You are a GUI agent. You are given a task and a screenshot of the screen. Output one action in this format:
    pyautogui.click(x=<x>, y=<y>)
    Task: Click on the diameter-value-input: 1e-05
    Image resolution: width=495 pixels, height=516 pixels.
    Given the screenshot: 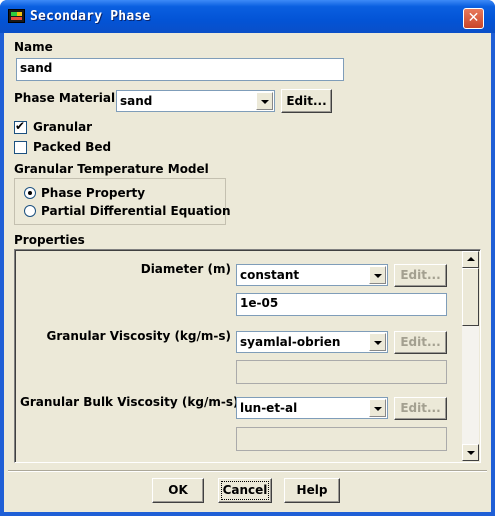 What is the action you would take?
    pyautogui.click(x=341, y=304)
    